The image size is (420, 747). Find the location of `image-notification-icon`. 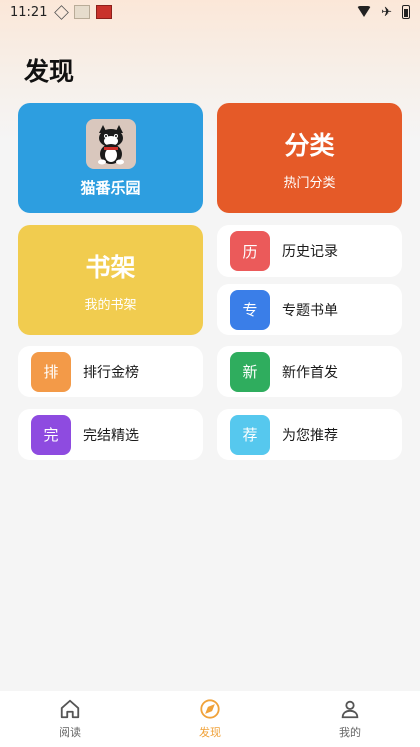

image-notification-icon is located at coordinates (82, 12).